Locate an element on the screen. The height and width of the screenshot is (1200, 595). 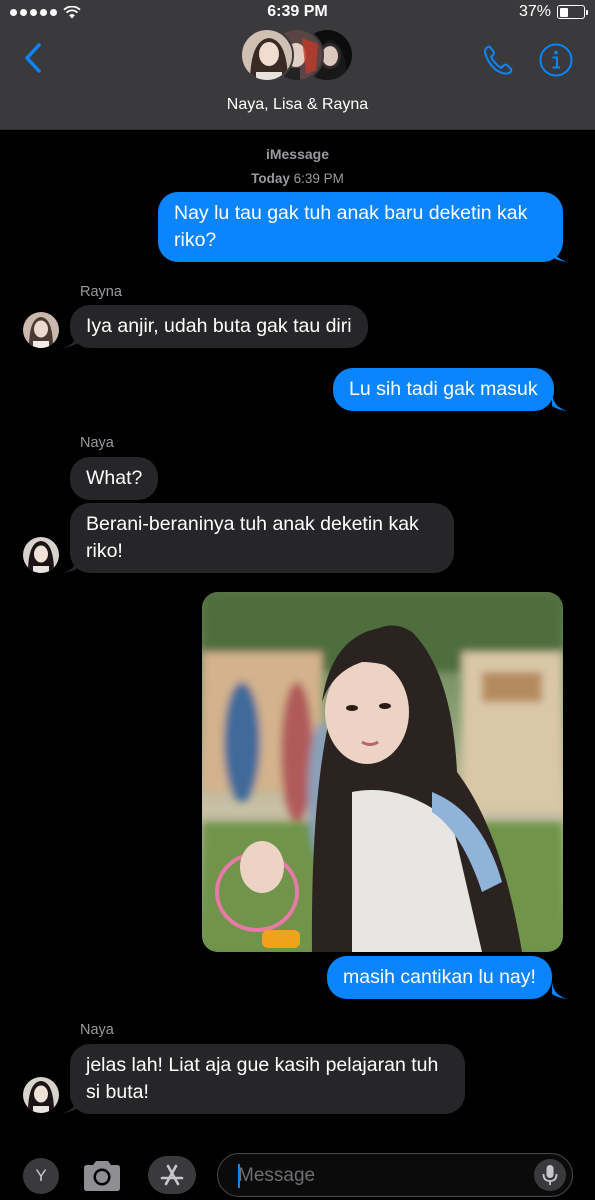
battery-percent: 37% is located at coordinates (534, 11).